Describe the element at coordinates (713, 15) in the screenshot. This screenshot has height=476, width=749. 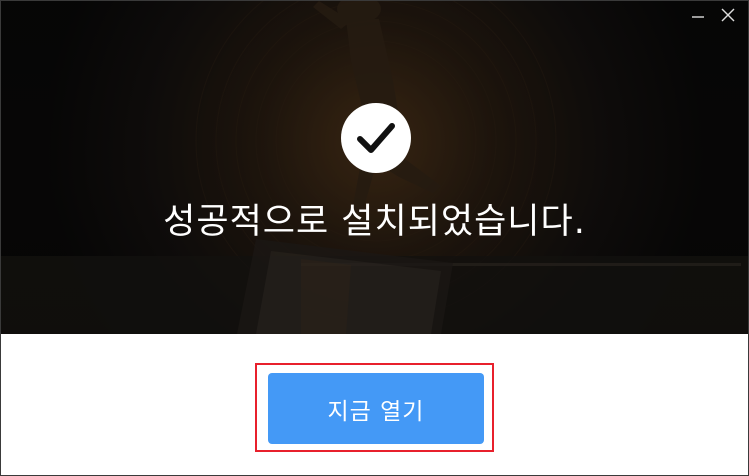
I see `window-controls` at that location.